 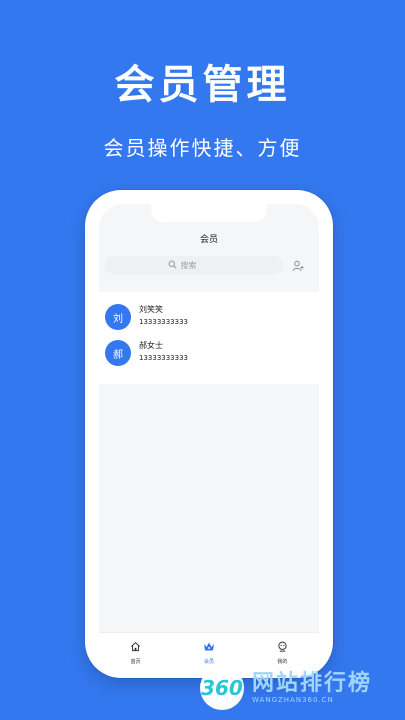 I want to click on member-item: 刘 刘笑笑 13333333333, so click(x=209, y=316).